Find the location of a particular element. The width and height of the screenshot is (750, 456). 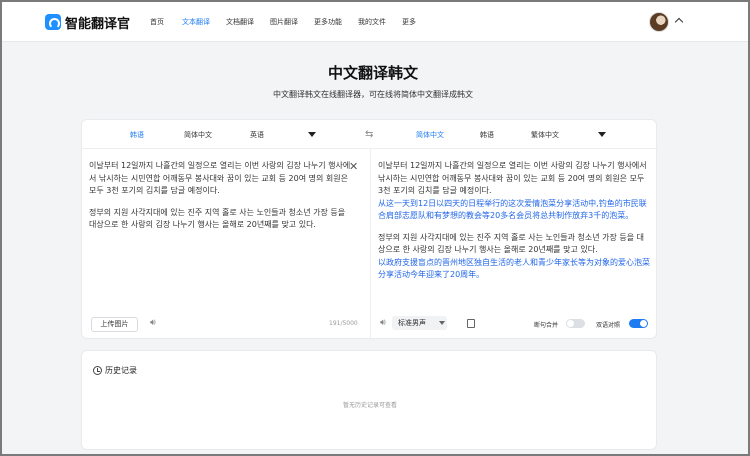

voice-select: 标准男声 is located at coordinates (419, 323).